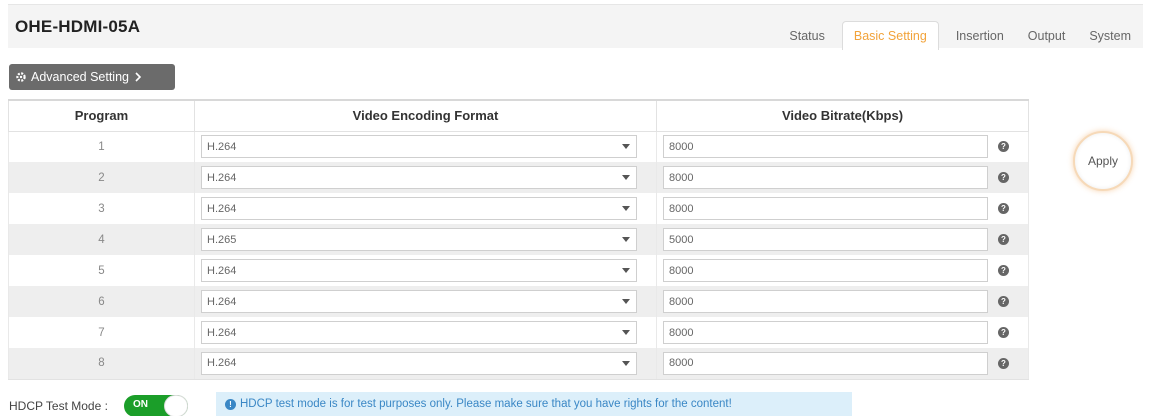 This screenshot has width=1151, height=416. I want to click on table-row: 8 H.264 ?, so click(518, 364).